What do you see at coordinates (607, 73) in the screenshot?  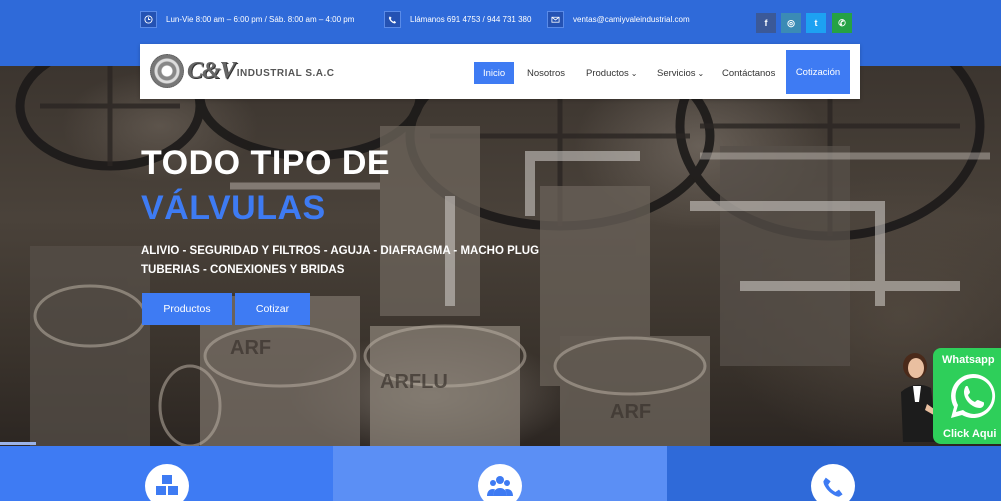 I see `nav-item-label: Productos` at bounding box center [607, 73].